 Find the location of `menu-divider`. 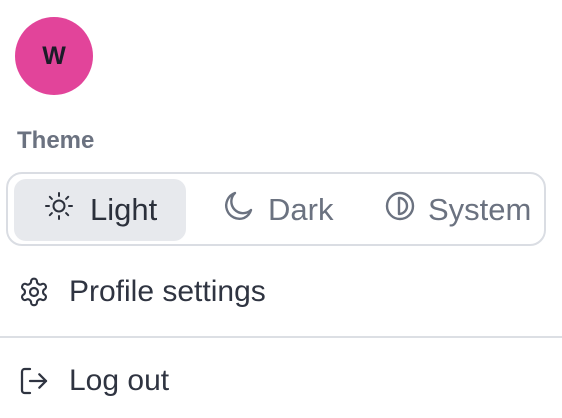

menu-divider is located at coordinates (281, 337).